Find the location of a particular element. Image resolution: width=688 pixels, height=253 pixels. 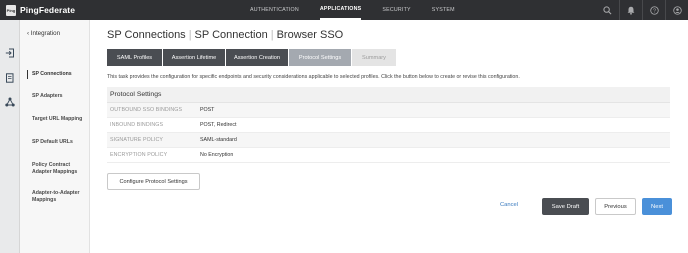

network-icon is located at coordinates (10, 102).